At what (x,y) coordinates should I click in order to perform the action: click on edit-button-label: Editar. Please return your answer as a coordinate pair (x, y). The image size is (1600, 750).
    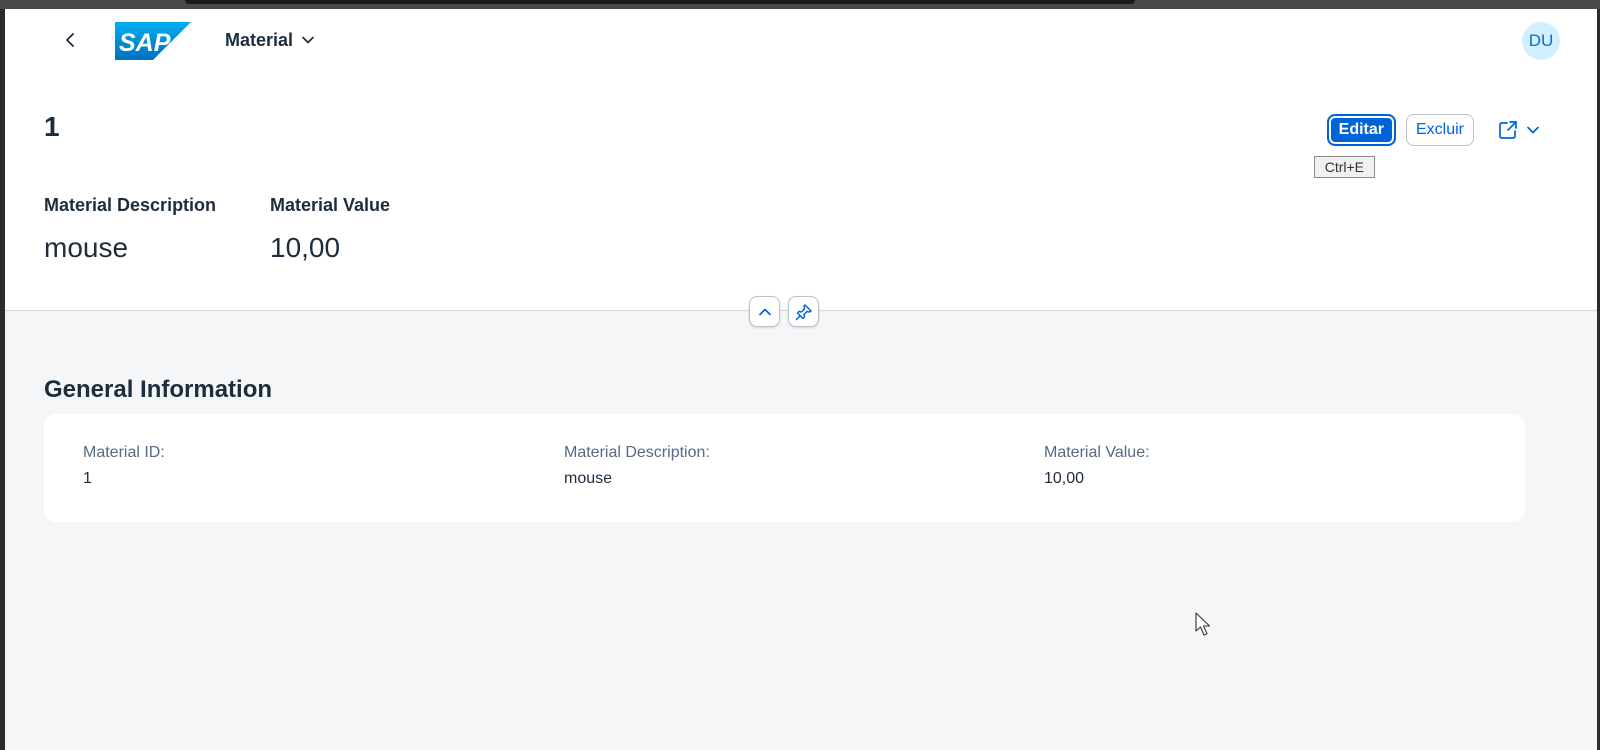
    Looking at the image, I should click on (1361, 129).